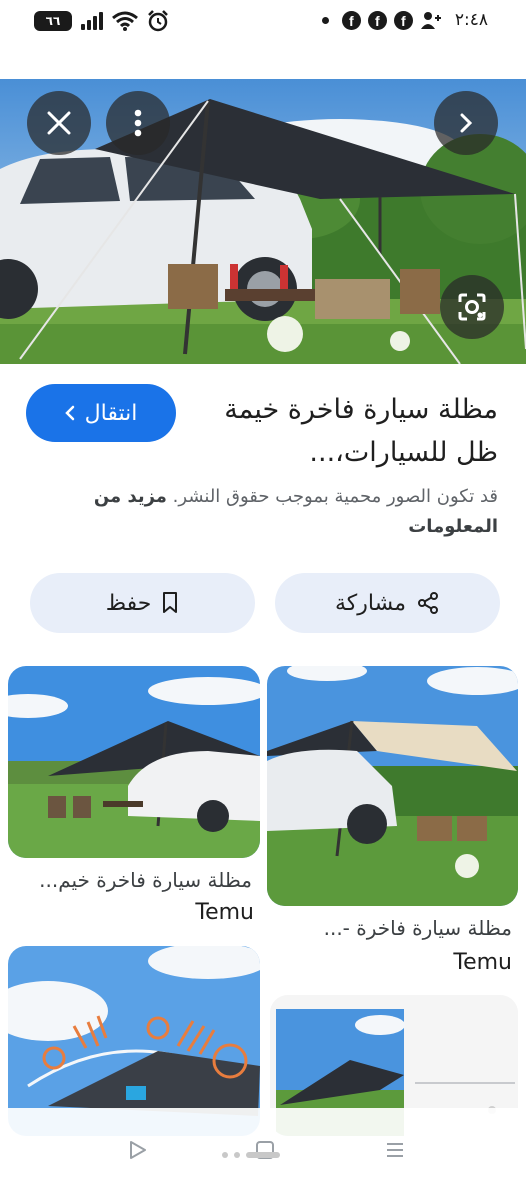  What do you see at coordinates (430, 20) in the screenshot?
I see `add-person-icon` at bounding box center [430, 20].